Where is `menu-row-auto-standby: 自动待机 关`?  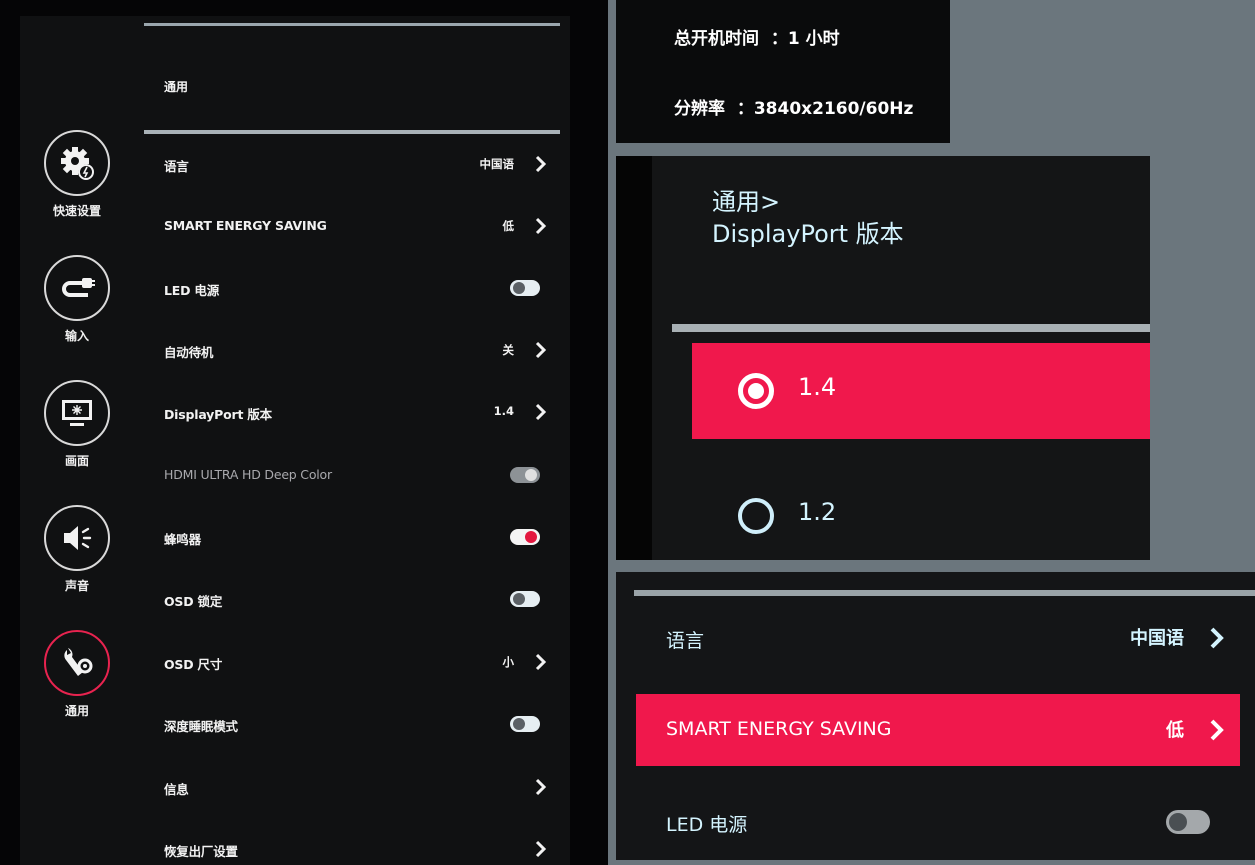
menu-row-auto-standby: 自动待机 关 is located at coordinates (352, 350).